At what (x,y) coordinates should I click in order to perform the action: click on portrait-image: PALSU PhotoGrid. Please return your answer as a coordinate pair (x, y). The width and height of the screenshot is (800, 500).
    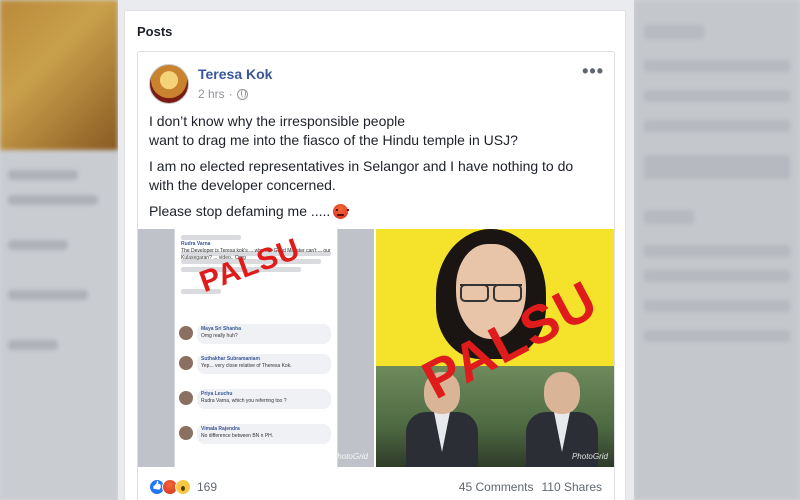
    Looking at the image, I should click on (495, 348).